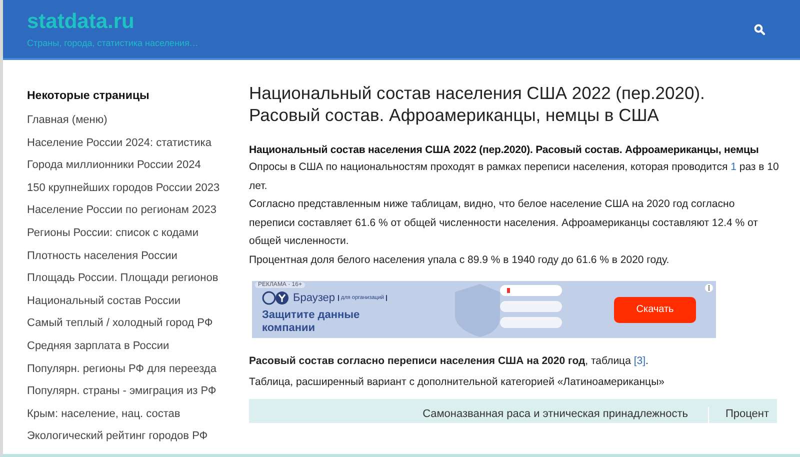 This screenshot has width=800, height=457. I want to click on column-header: Процент, so click(747, 414).